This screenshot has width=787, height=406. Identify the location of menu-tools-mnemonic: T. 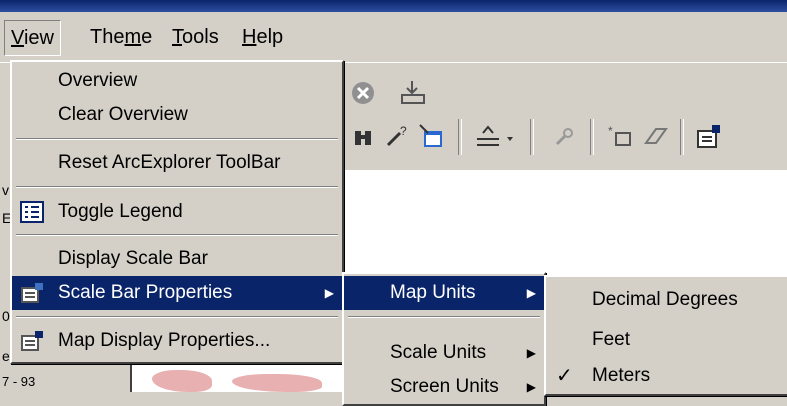
(177, 37).